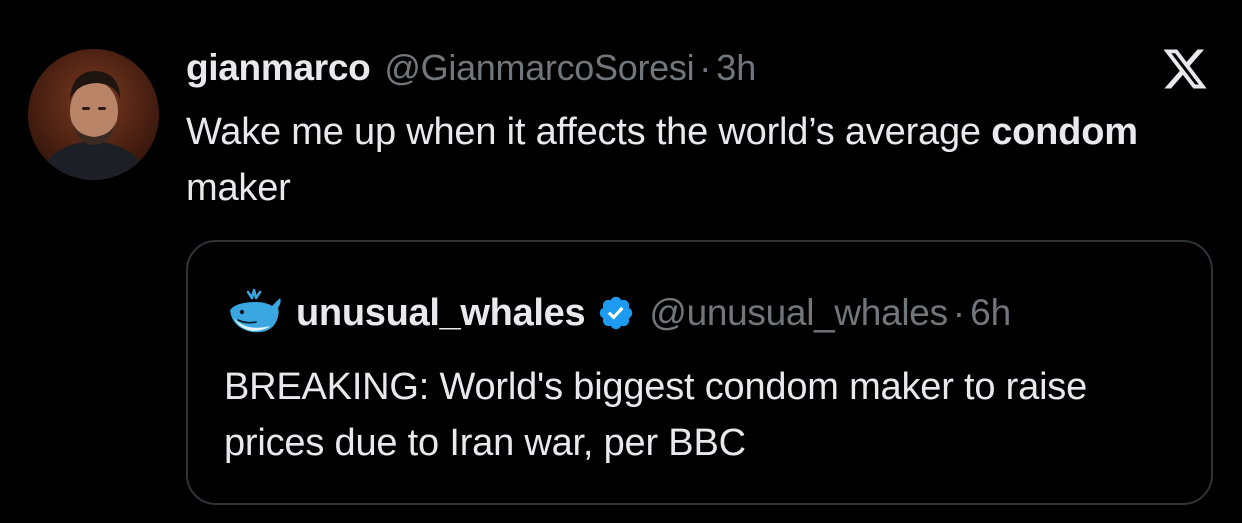 This screenshot has width=1242, height=523. I want to click on author-avatar, so click(93, 114).